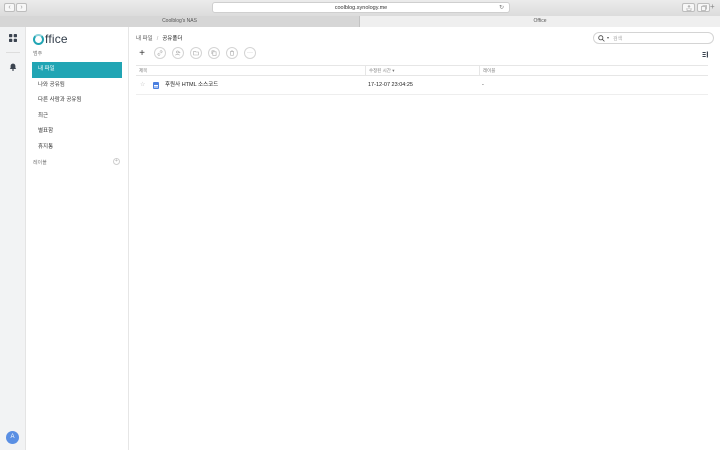 Image resolution: width=720 pixels, height=450 pixels. I want to click on tab-label: Office, so click(540, 21).